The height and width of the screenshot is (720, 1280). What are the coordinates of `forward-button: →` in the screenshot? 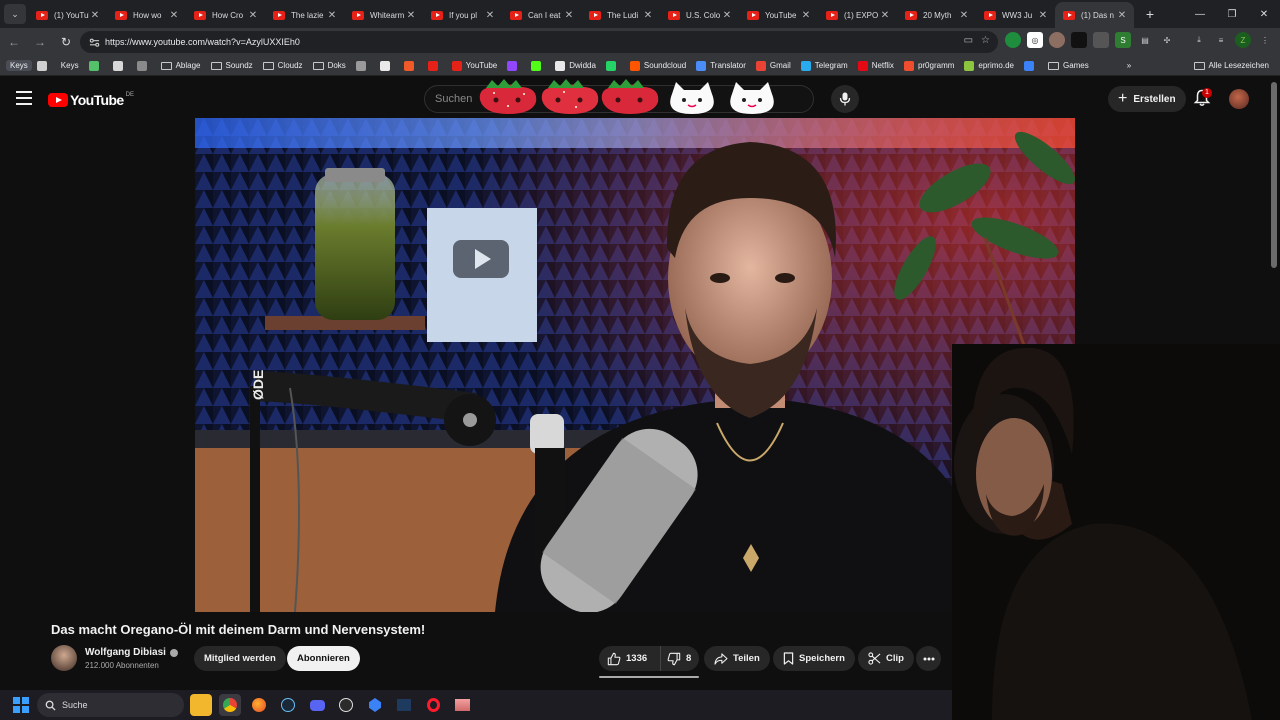 It's located at (40, 42).